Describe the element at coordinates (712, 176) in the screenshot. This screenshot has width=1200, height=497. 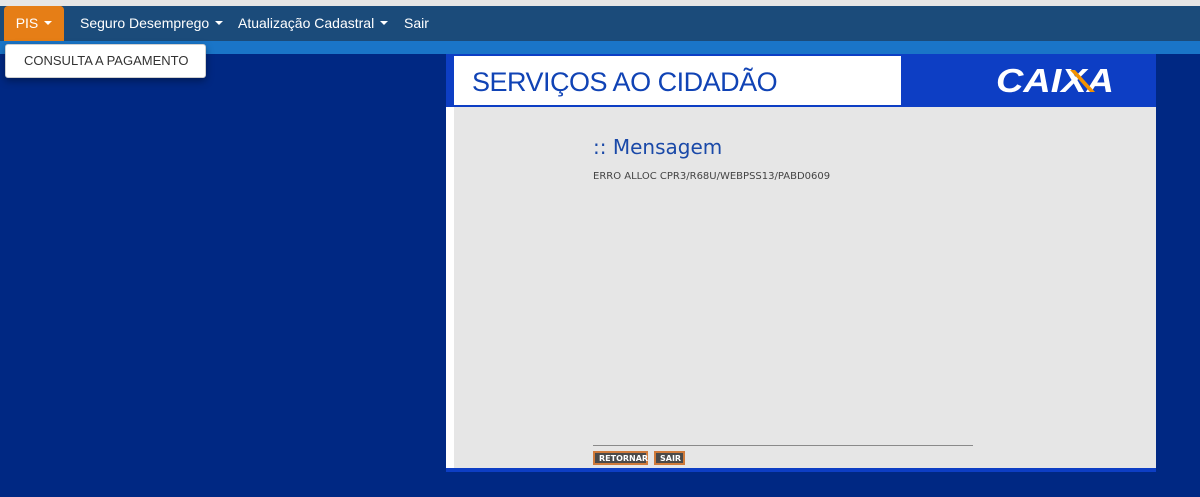
I see `error-message-text: ERRO ALLOC CPR3/R68U/WEBPSS13/PABD0609` at that location.